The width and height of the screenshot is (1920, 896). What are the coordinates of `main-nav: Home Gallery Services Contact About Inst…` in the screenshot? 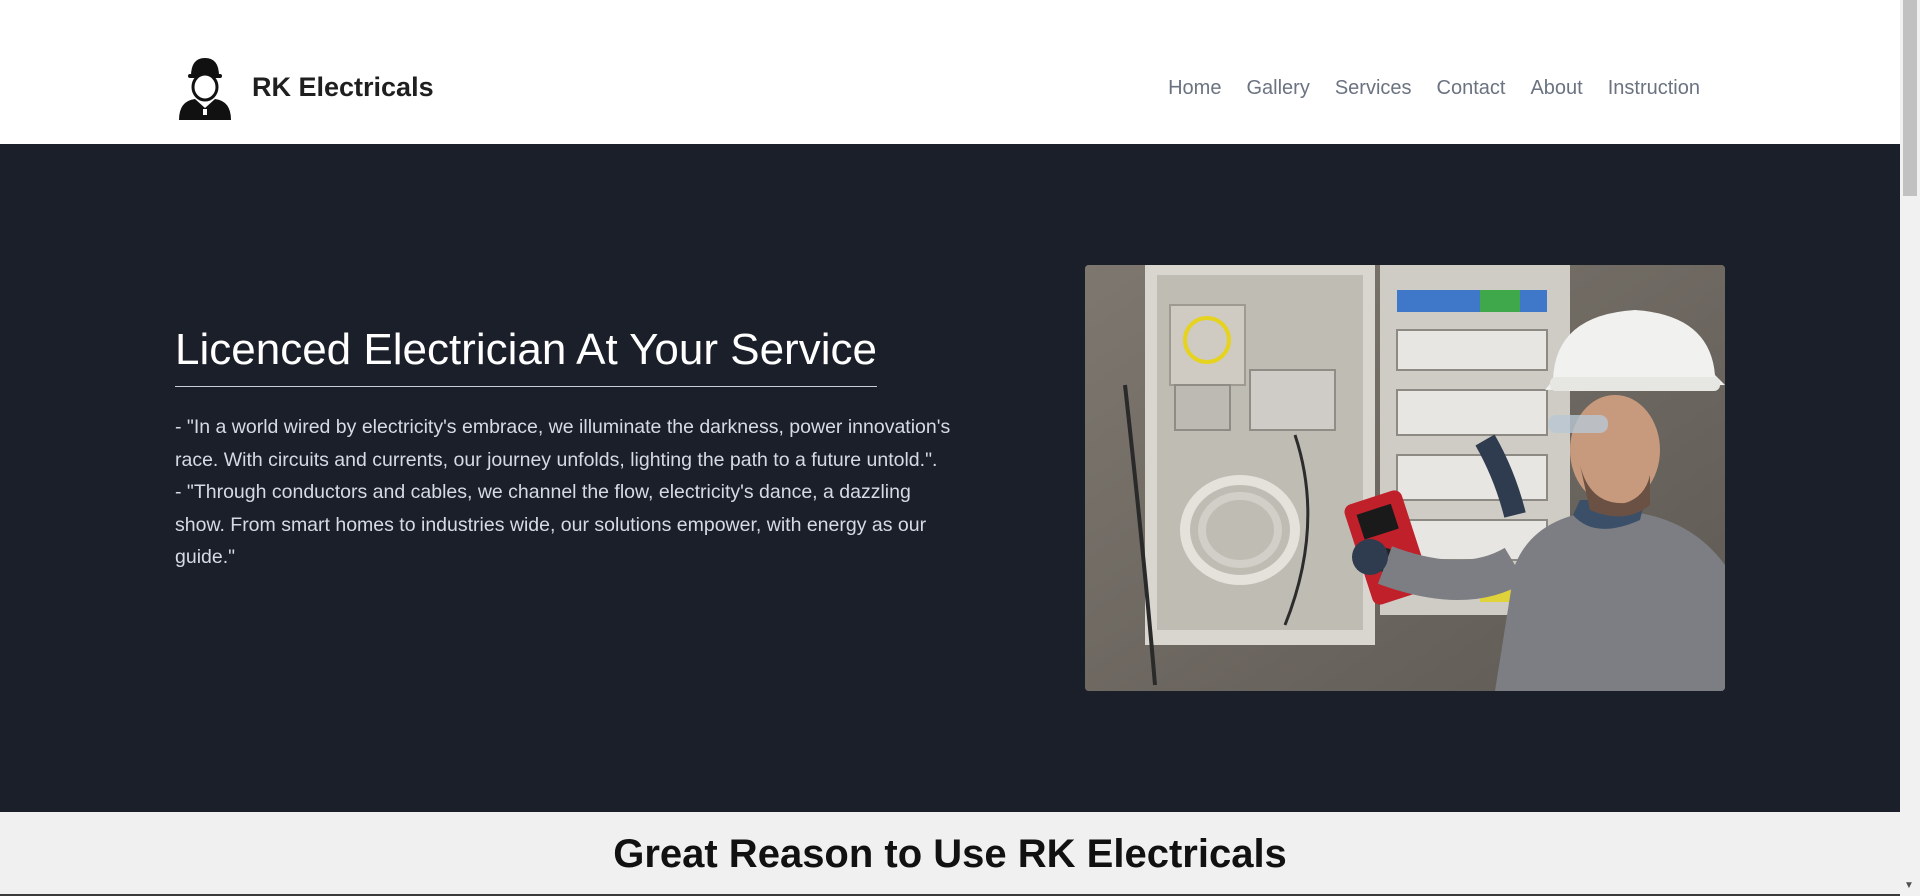 It's located at (1434, 88).